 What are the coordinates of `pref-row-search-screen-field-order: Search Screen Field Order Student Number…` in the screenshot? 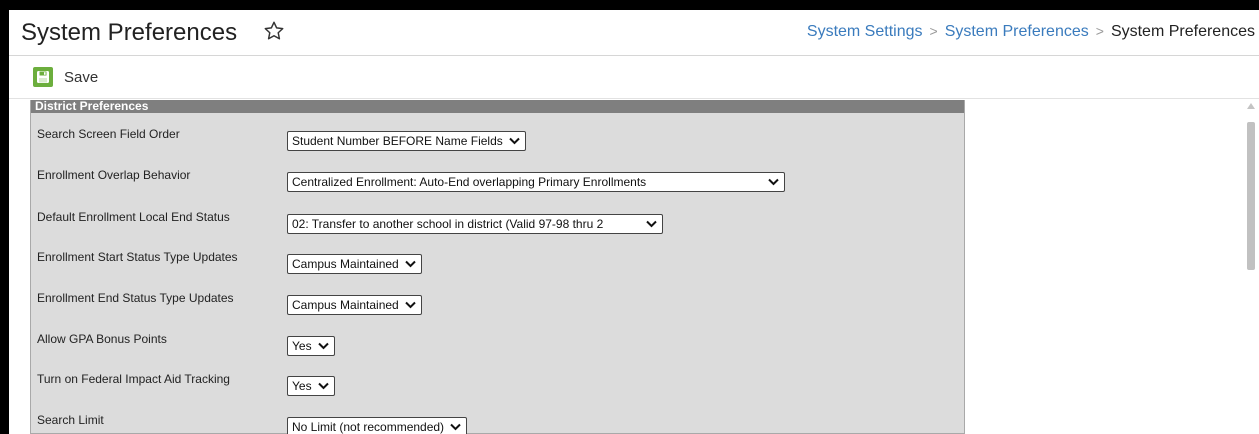 It's located at (497, 142).